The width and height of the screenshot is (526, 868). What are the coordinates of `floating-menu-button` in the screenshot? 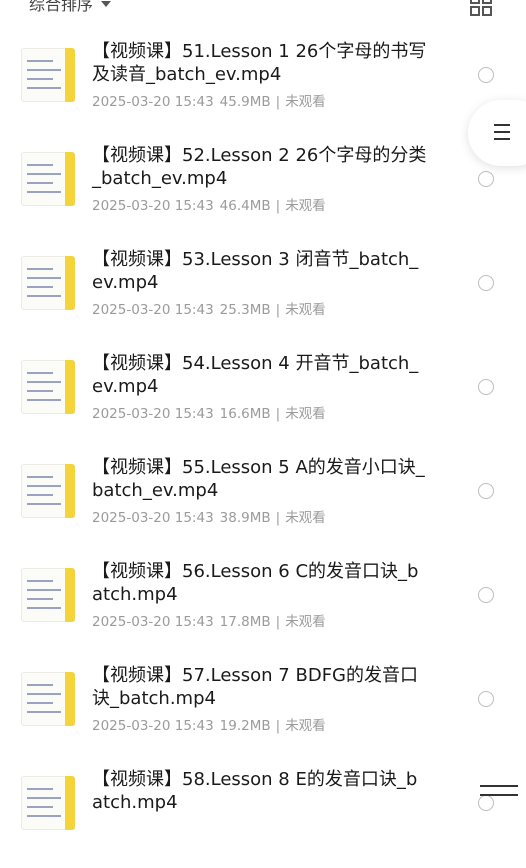 It's located at (497, 133).